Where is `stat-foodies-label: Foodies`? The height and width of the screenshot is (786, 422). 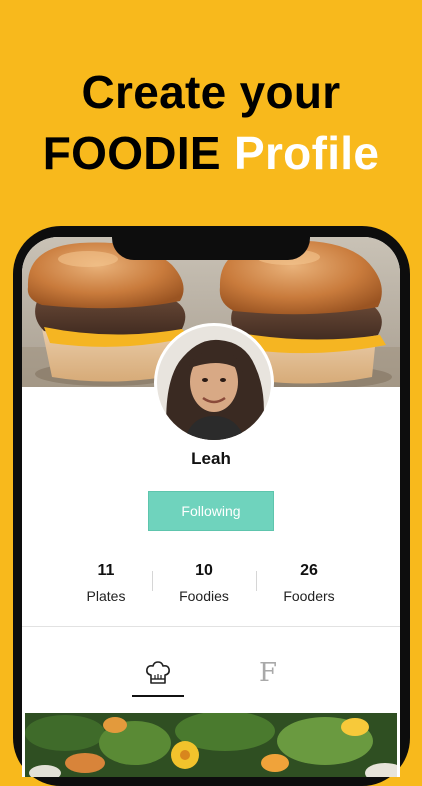 stat-foodies-label: Foodies is located at coordinates (204, 596).